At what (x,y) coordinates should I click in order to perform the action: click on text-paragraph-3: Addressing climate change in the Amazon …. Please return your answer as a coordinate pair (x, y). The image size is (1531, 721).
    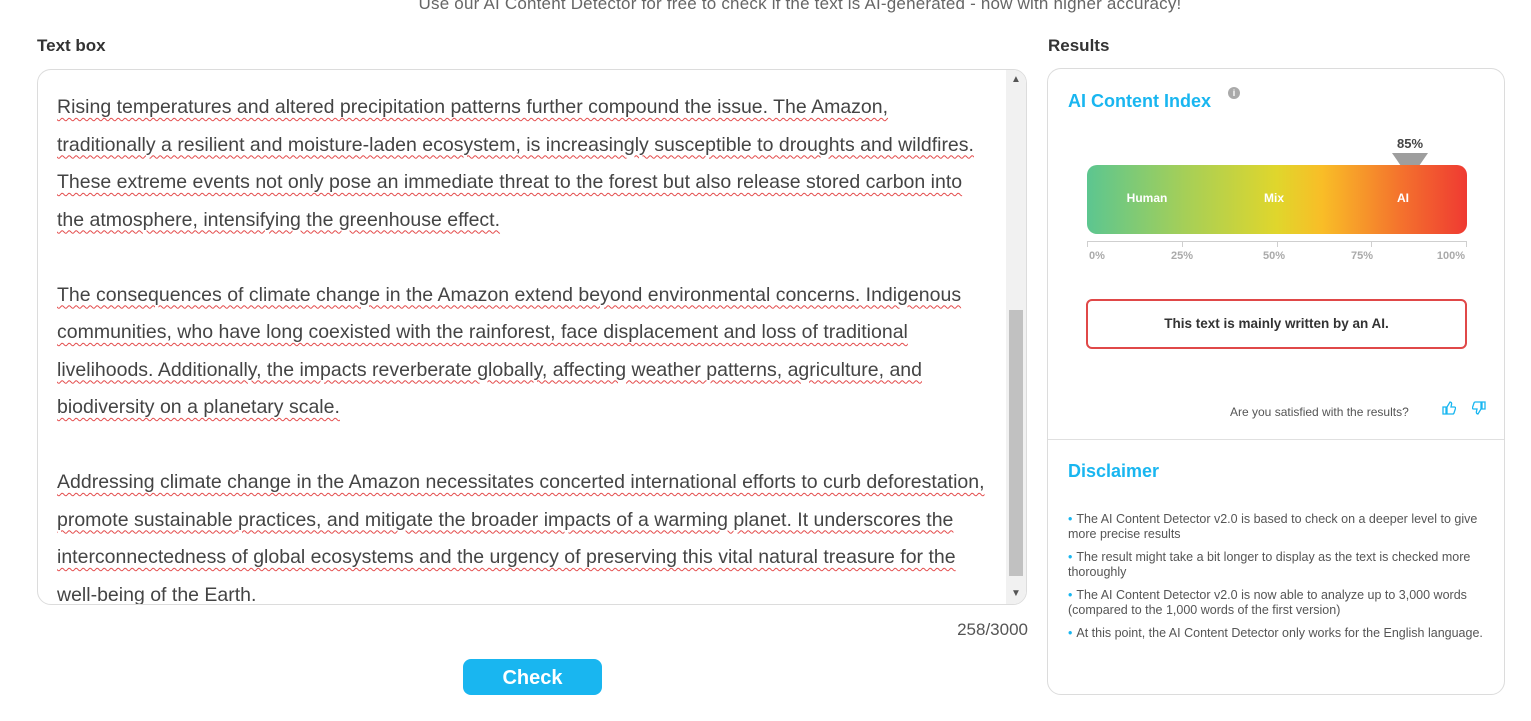
    Looking at the image, I should click on (521, 538).